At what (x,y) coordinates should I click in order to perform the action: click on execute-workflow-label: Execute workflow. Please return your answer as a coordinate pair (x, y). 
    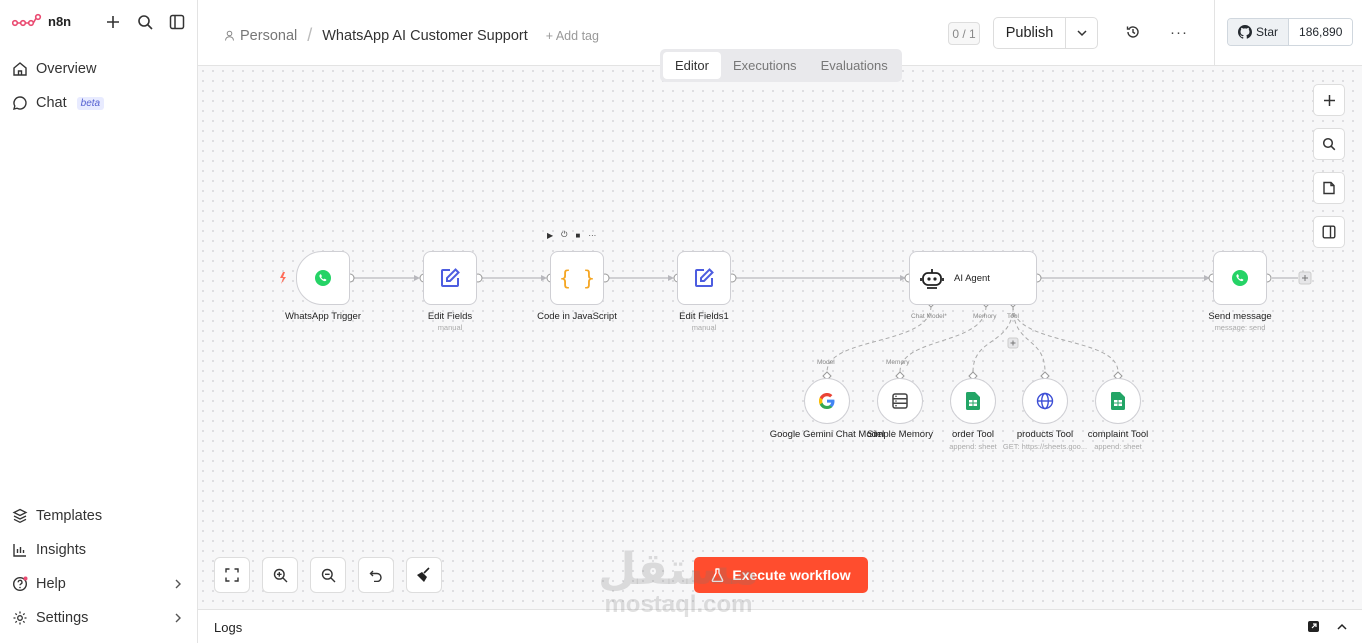
    Looking at the image, I should click on (791, 575).